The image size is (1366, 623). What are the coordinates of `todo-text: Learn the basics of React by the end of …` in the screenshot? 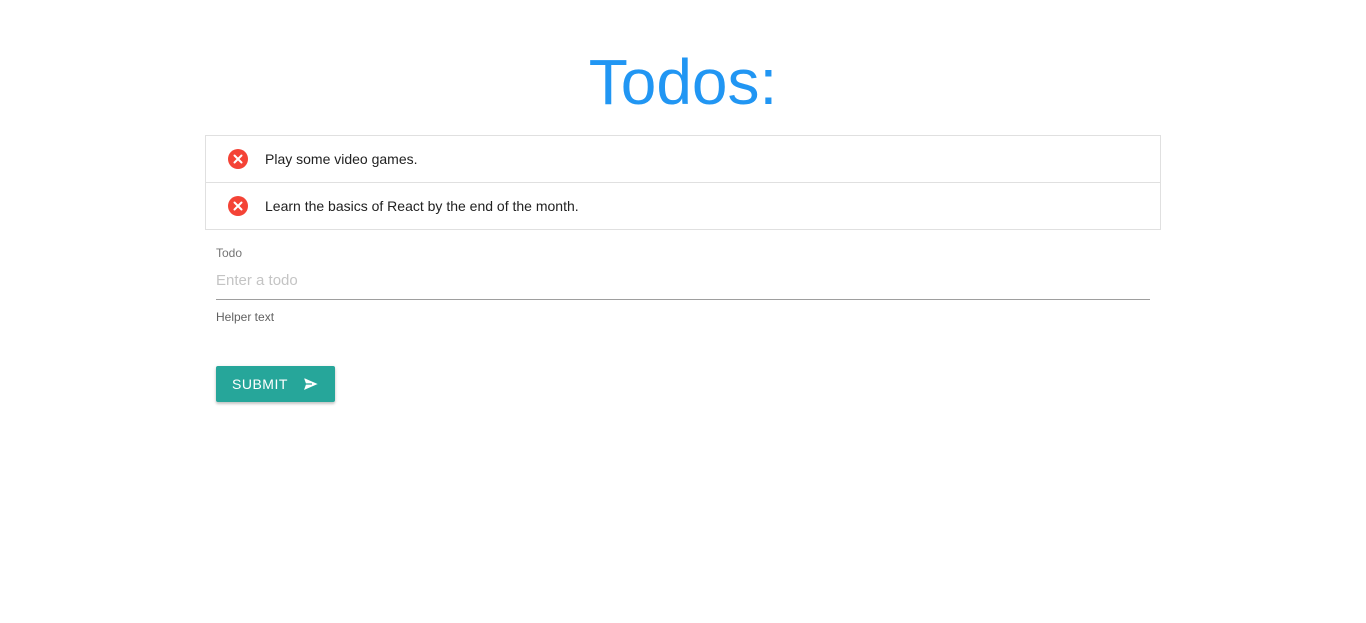 It's located at (422, 206).